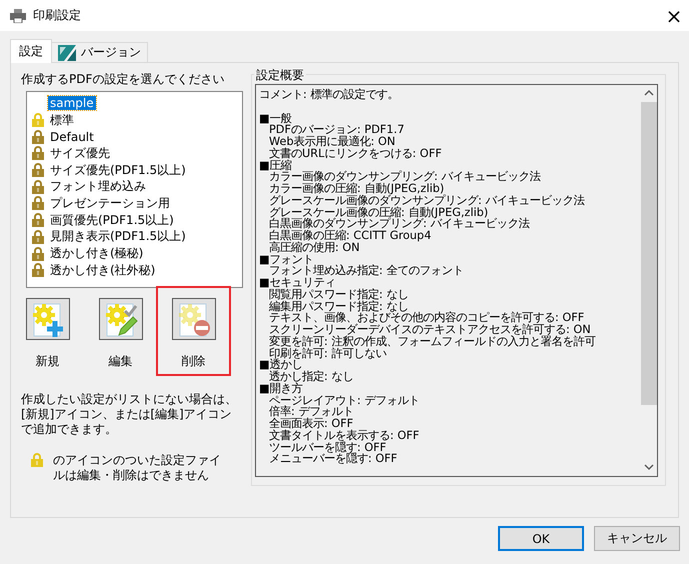  What do you see at coordinates (103, 270) in the screenshot?
I see `list-item: 透かし付き(社外秘)` at bounding box center [103, 270].